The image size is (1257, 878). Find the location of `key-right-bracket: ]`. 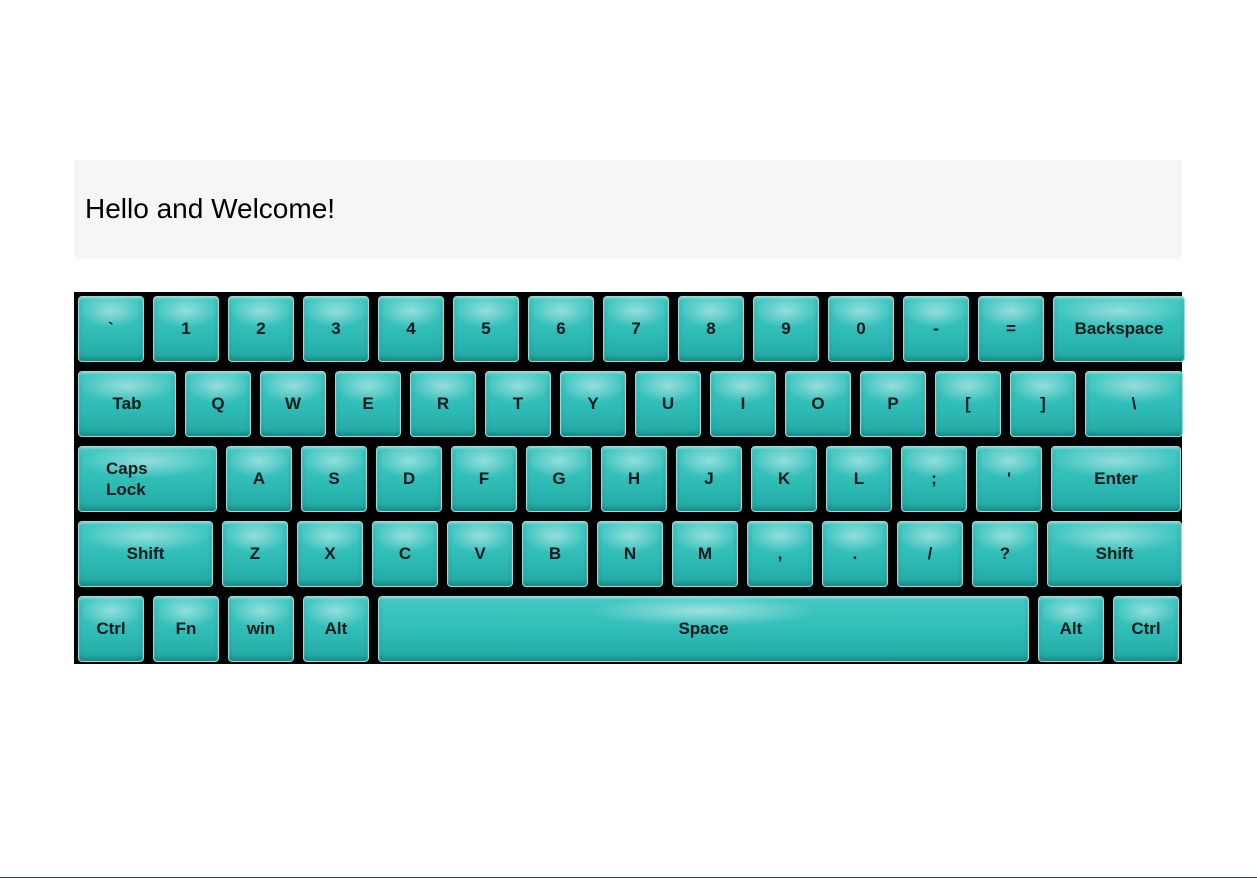

key-right-bracket: ] is located at coordinates (1043, 404).